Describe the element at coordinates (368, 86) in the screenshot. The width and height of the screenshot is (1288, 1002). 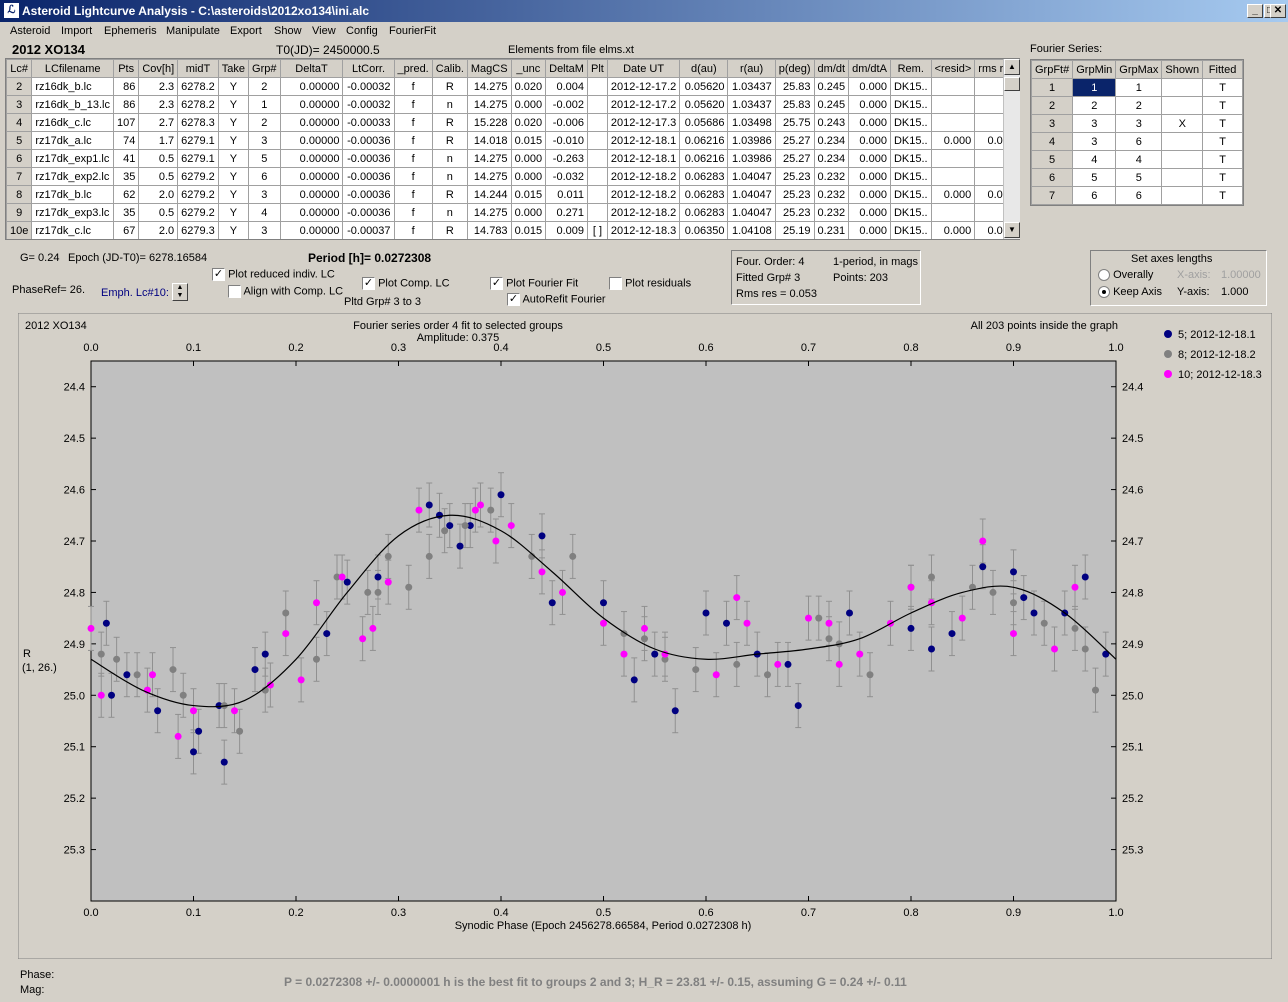
I see `table-cell: -0.00032` at that location.